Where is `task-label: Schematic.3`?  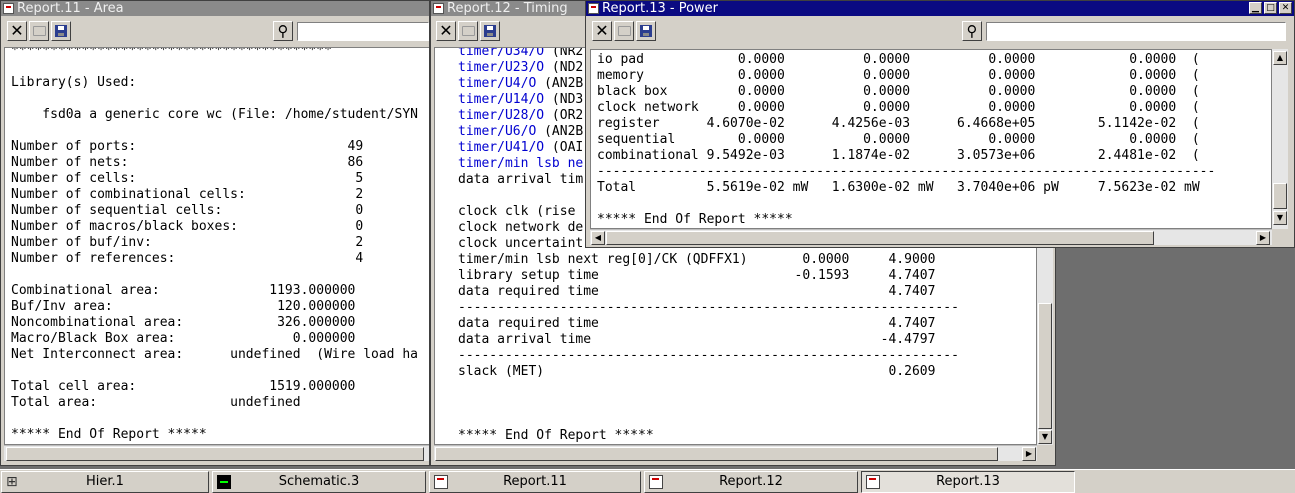 task-label: Schematic.3 is located at coordinates (319, 481).